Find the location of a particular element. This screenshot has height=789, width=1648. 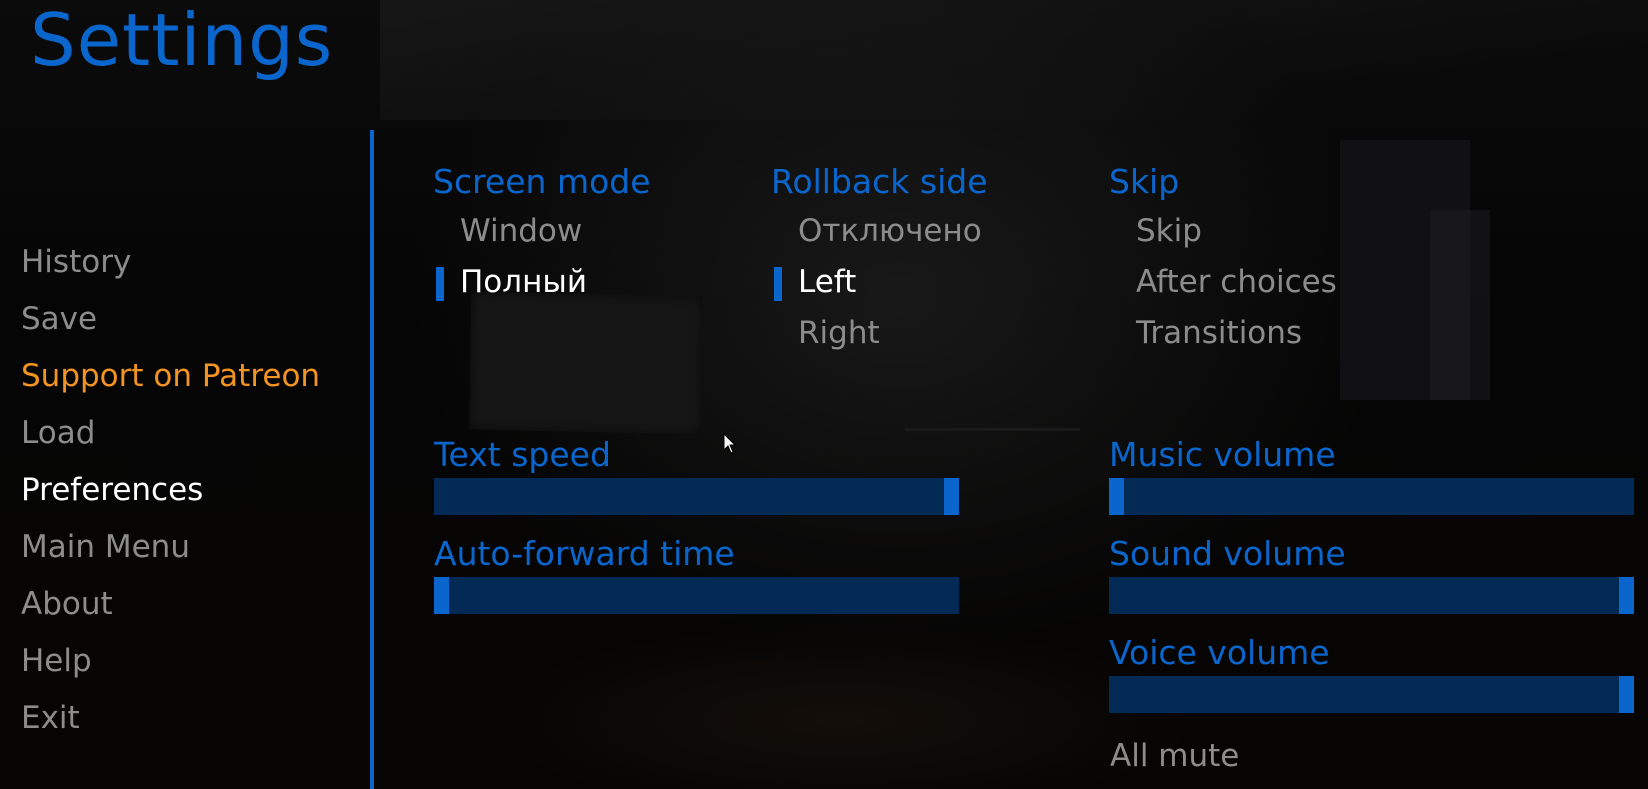

rollback-left-option: Left is located at coordinates (879, 282).